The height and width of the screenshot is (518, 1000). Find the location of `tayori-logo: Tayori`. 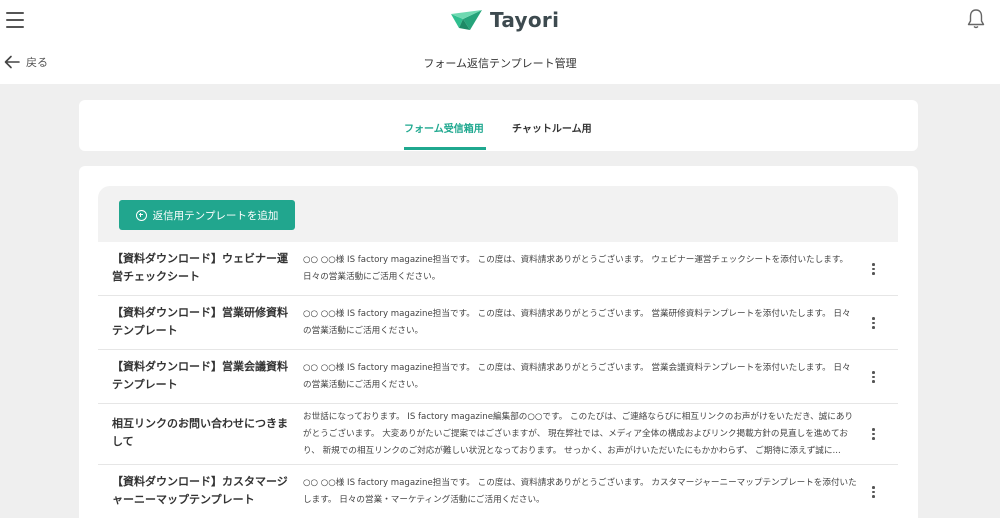

tayori-logo: Tayori is located at coordinates (504, 20).